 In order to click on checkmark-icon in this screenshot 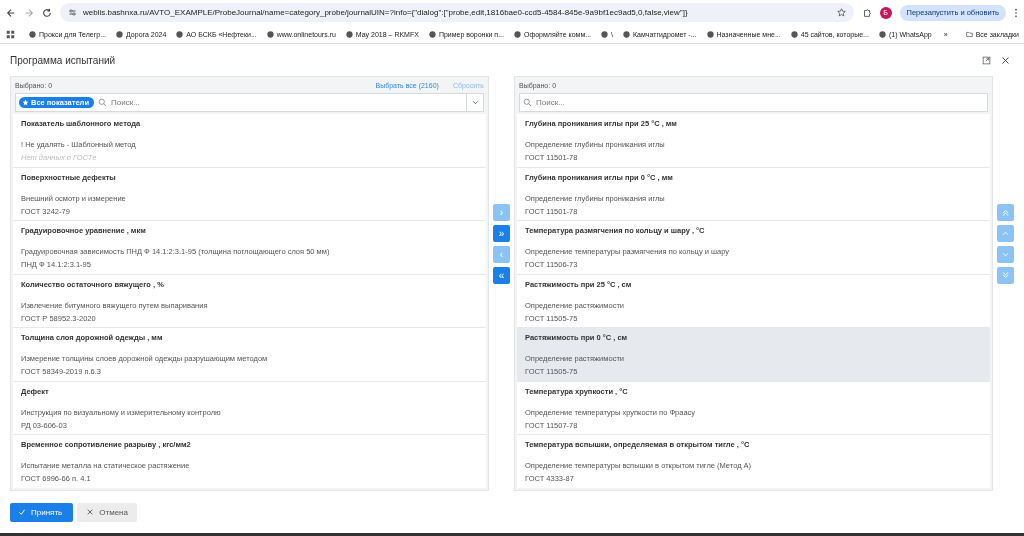, I will do `click(22, 512)`.